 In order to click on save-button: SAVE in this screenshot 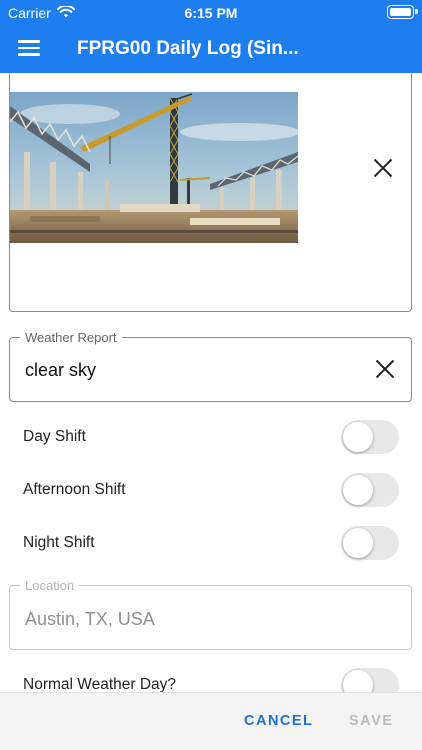, I will do `click(371, 721)`.